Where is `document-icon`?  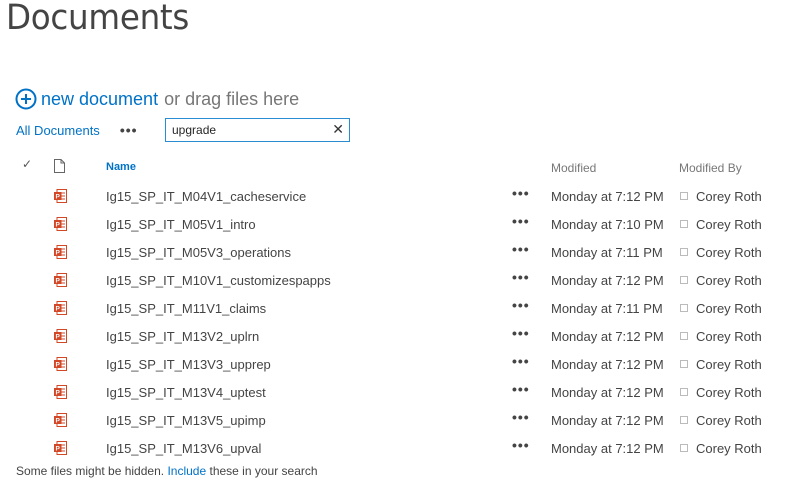 document-icon is located at coordinates (59, 166).